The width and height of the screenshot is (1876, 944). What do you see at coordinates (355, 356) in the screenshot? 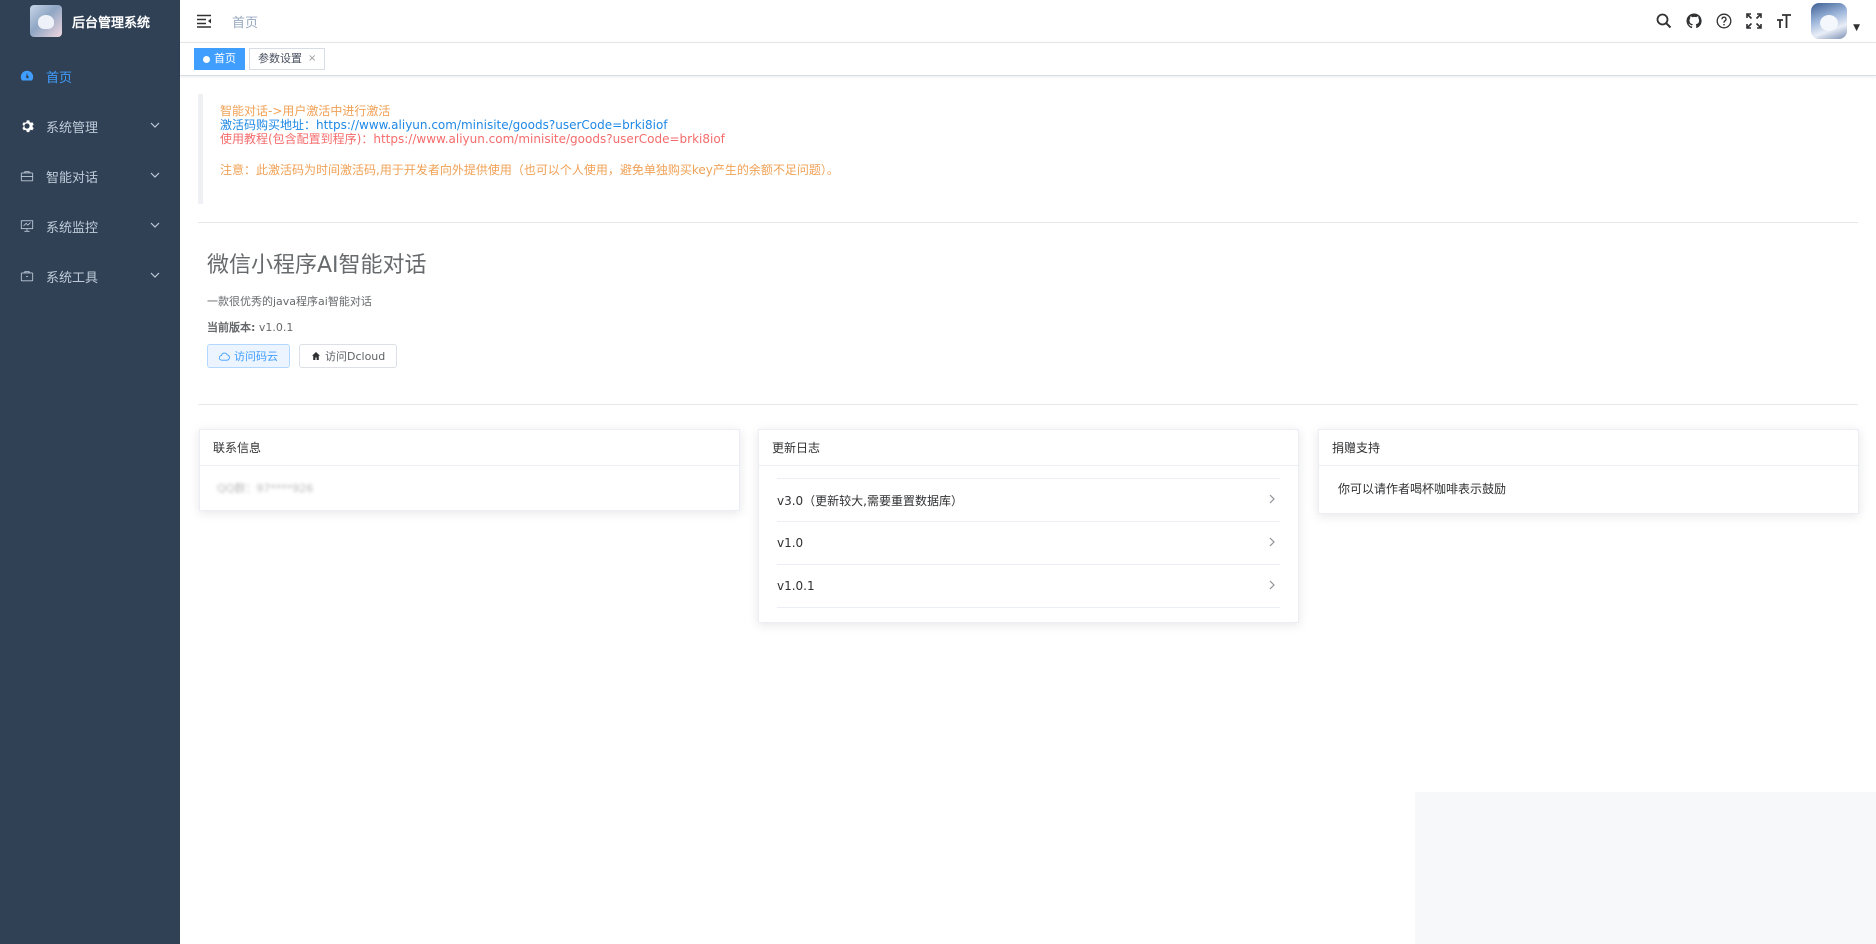
I see `visit-dcloud-label: 访问Dcloud` at bounding box center [355, 356].